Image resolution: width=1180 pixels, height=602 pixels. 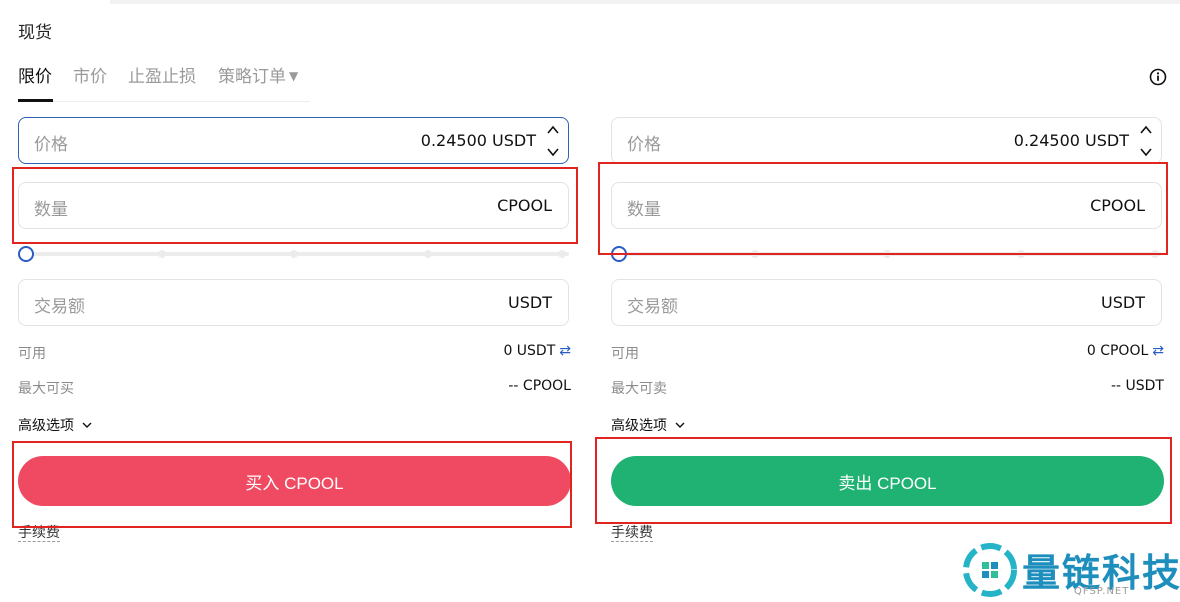 What do you see at coordinates (883, 480) in the screenshot?
I see `highlight-box-sell-button` at bounding box center [883, 480].